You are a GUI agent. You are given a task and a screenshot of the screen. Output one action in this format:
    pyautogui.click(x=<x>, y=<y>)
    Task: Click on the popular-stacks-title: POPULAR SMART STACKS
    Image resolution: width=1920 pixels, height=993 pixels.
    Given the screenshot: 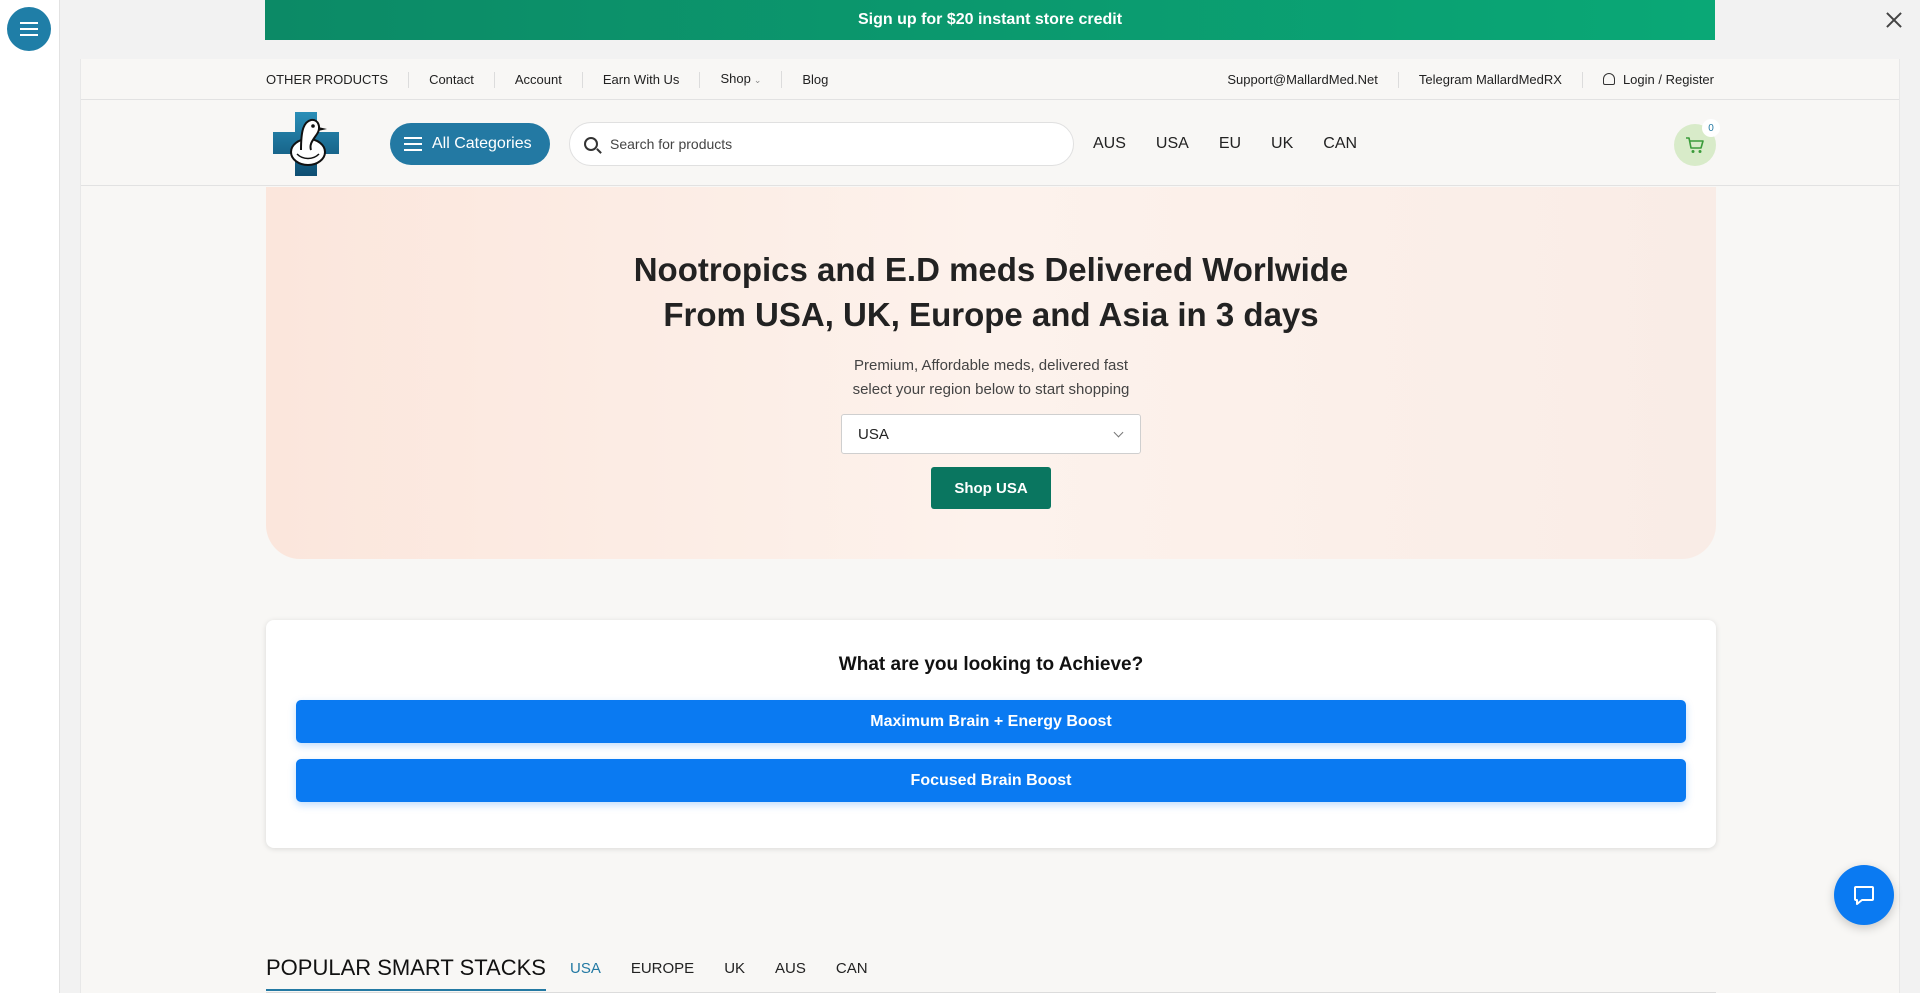 What is the action you would take?
    pyautogui.click(x=406, y=973)
    